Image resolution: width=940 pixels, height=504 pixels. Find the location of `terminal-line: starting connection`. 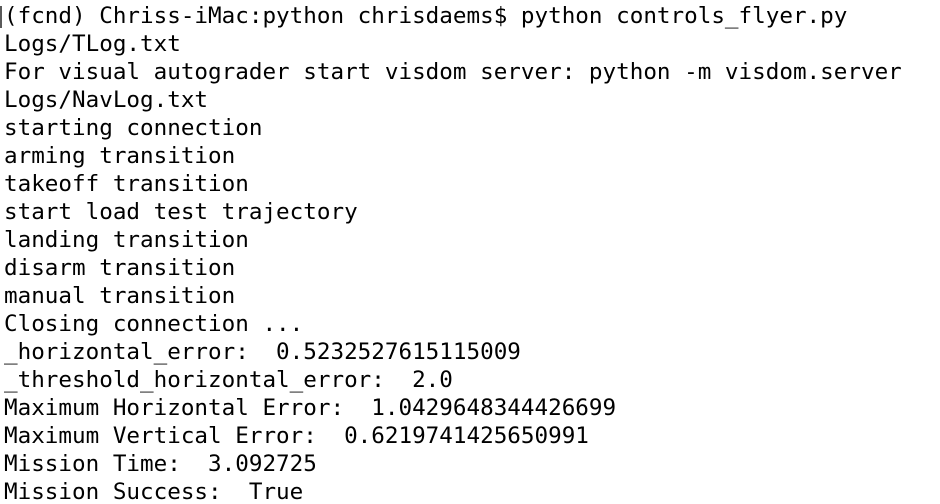

terminal-line: starting connection is located at coordinates (133, 128).